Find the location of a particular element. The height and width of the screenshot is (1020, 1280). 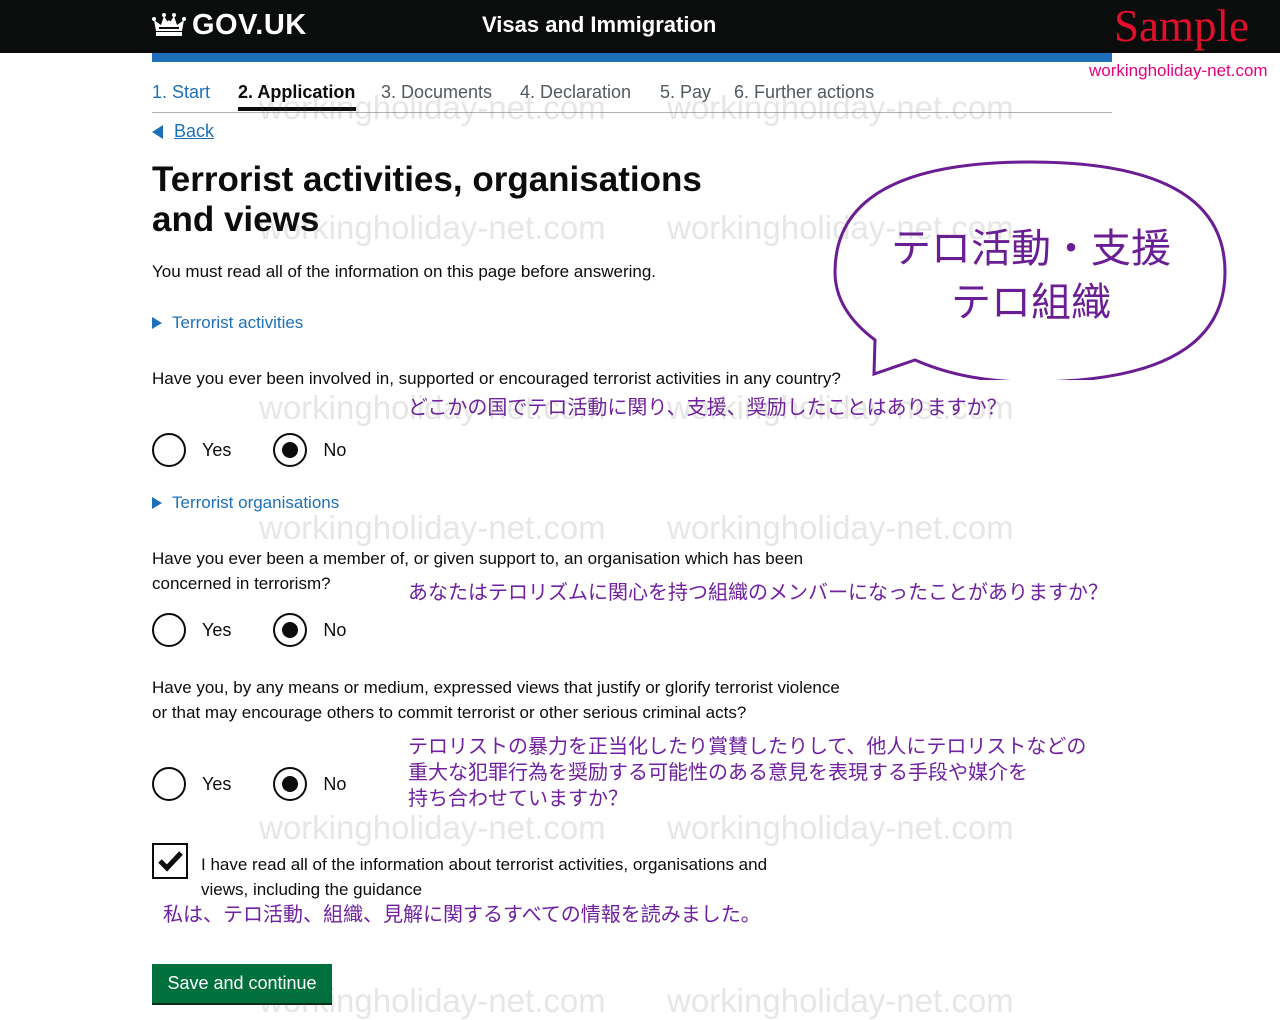

translation-question-2: あなたはテロリズムに関心を持つ組織のメンバーになったことがありますか？ is located at coordinates (758, 592).